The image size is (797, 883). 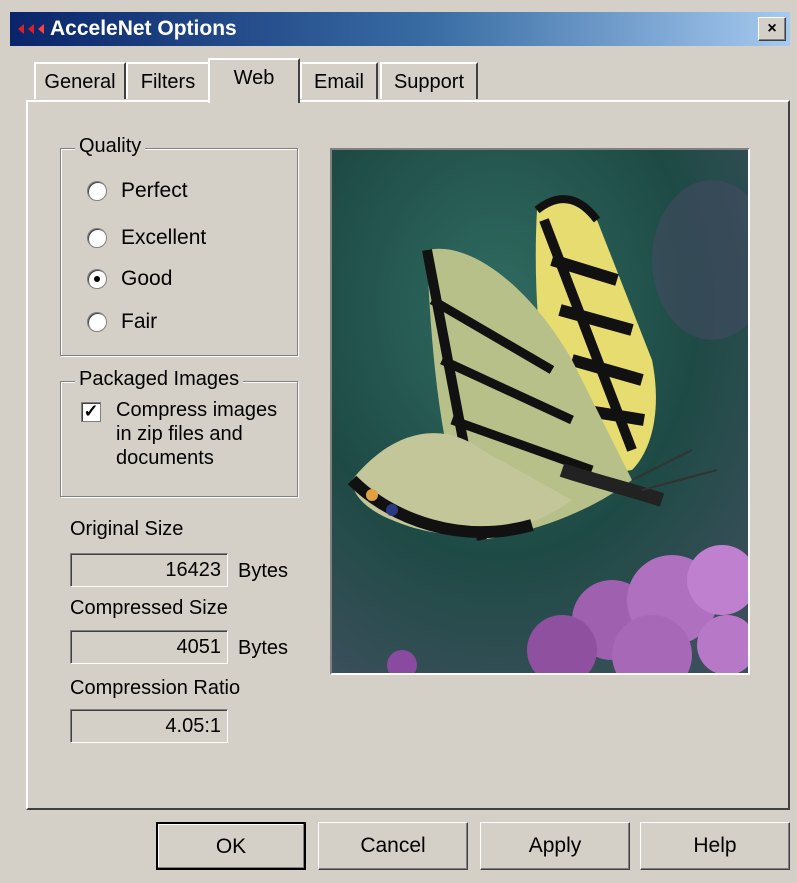 I want to click on compressed-size-unit: Bytes, so click(x=263, y=648).